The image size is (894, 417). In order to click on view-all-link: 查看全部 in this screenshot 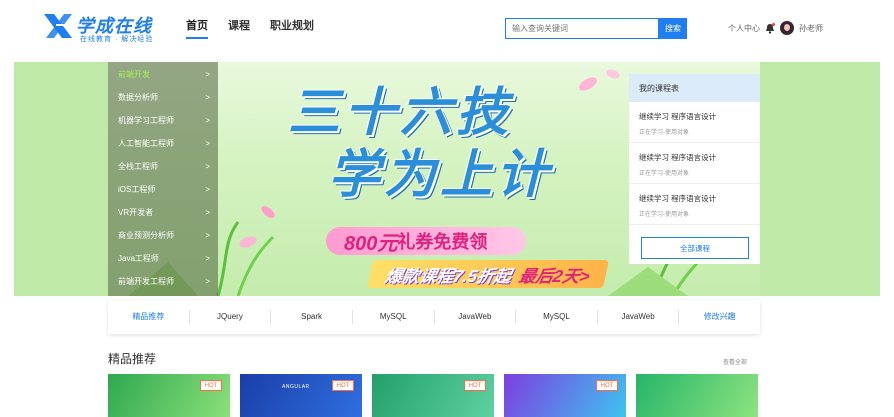, I will do `click(735, 361)`.